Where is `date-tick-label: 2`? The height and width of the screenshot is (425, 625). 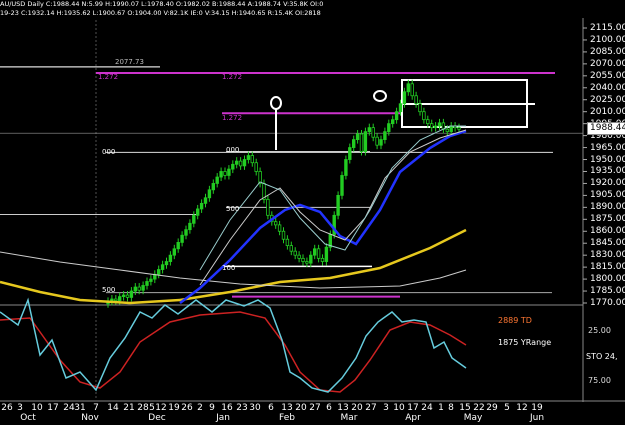
date-tick-label: 2 is located at coordinates (200, 408).